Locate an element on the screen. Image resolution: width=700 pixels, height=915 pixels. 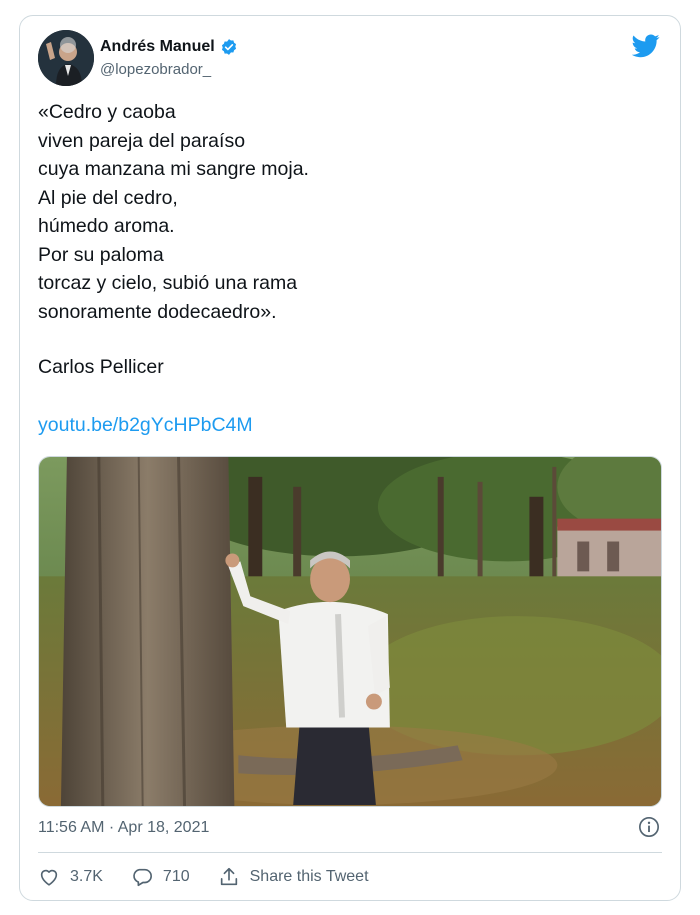
share-icon is located at coordinates (228, 876).